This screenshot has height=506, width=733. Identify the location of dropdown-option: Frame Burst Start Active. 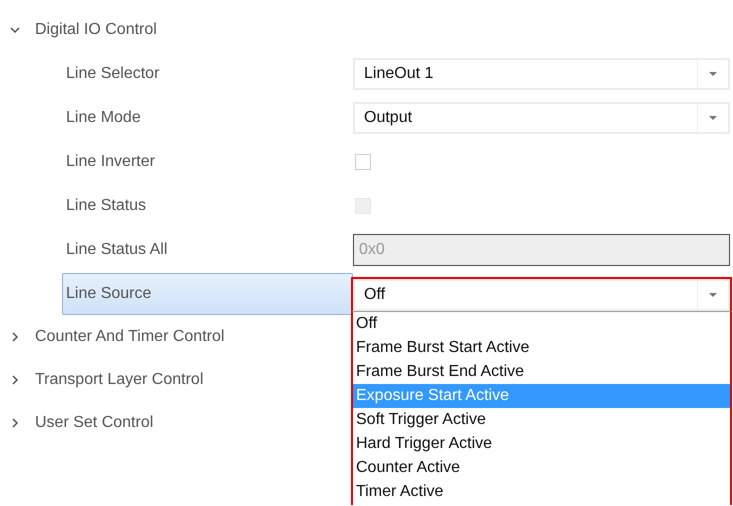
(541, 348).